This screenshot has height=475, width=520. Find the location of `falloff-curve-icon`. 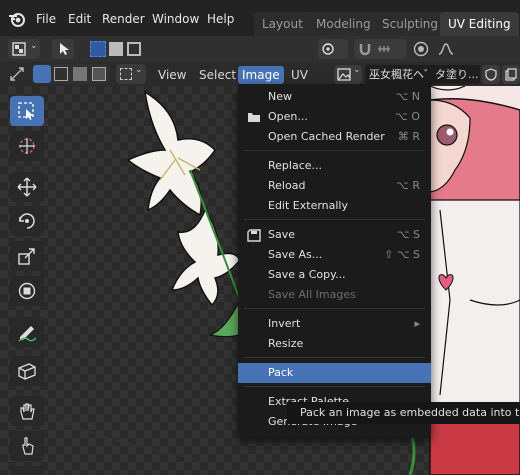

falloff-curve-icon is located at coordinates (446, 49).